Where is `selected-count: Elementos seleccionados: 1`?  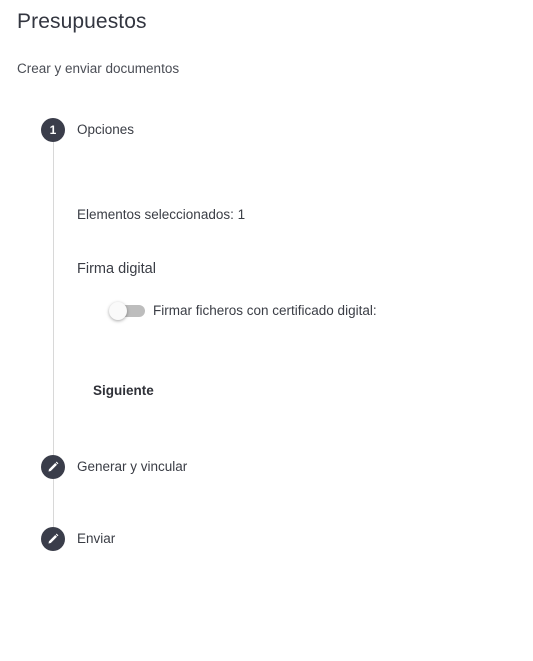
selected-count: Elementos seleccionados: 1 is located at coordinates (161, 214).